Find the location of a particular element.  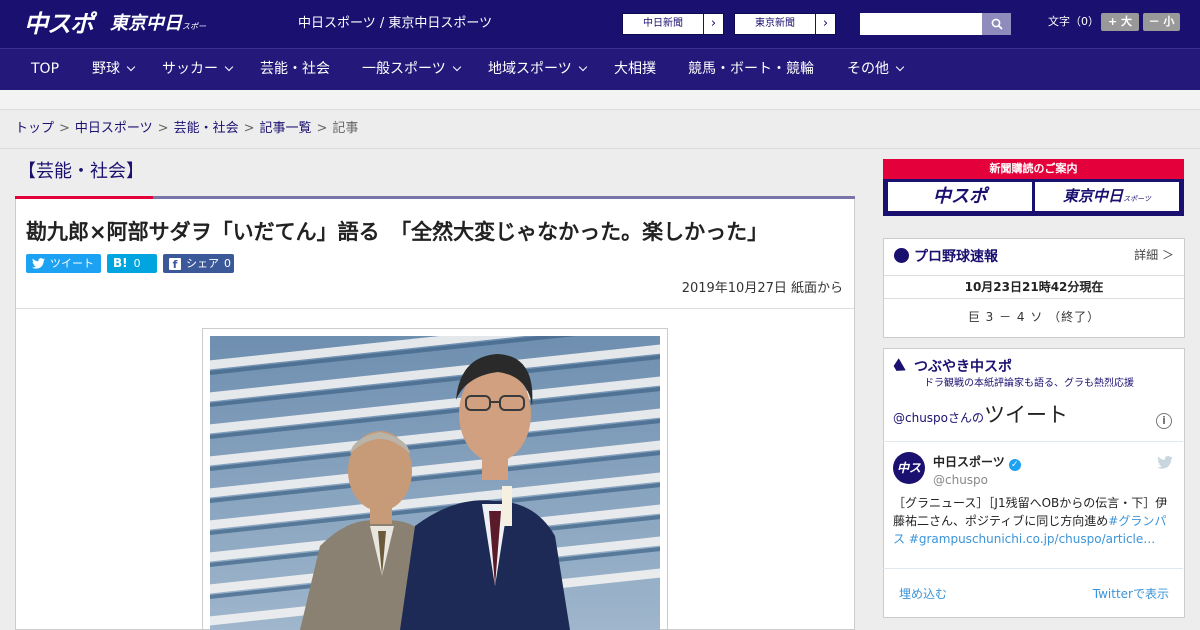

twitter-widget-title: つぶやき中スポ is located at coordinates (953, 367).